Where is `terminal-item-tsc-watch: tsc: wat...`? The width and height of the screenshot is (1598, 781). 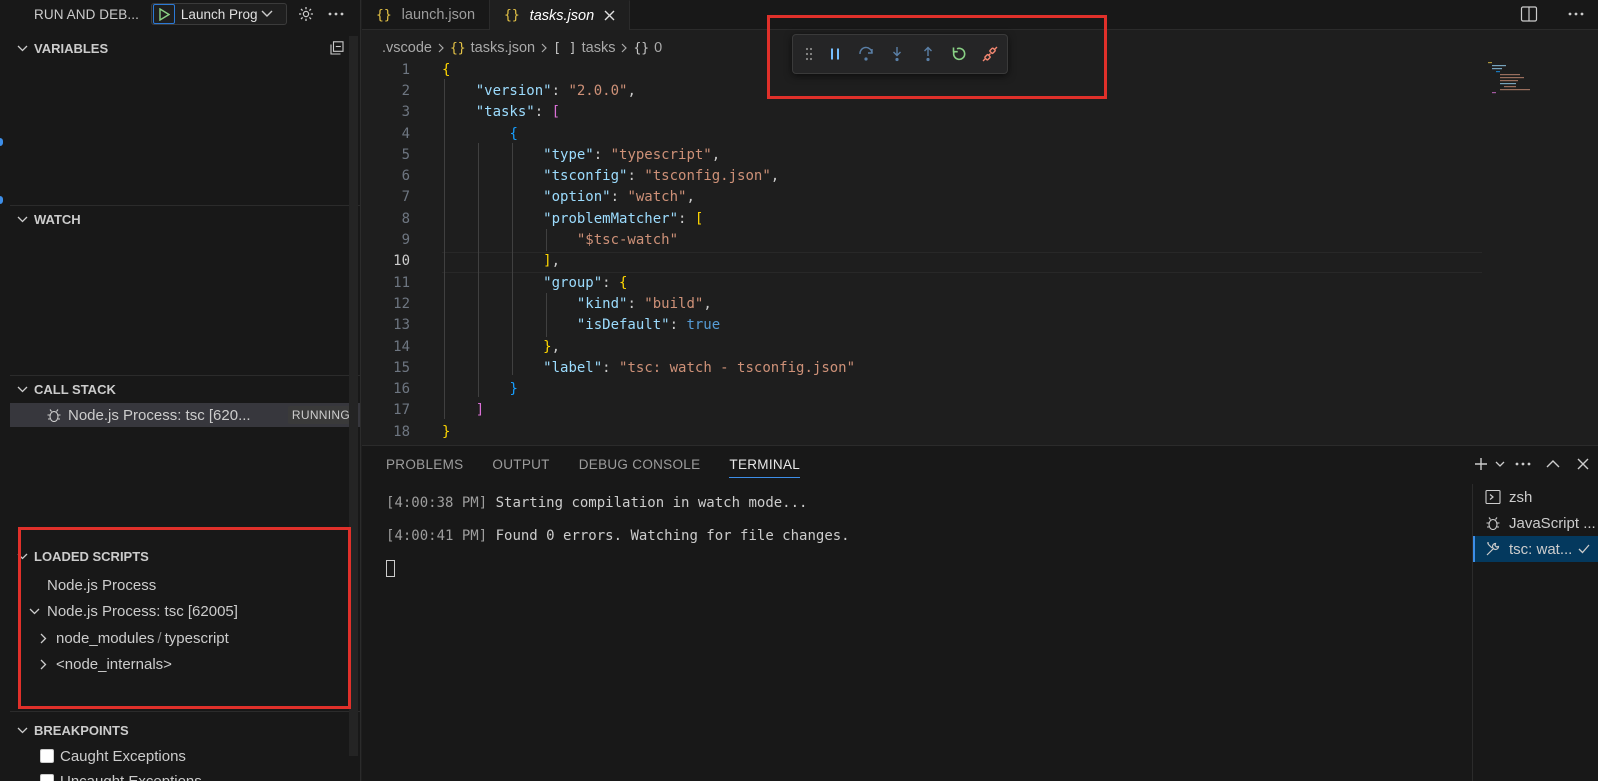
terminal-item-tsc-watch: tsc: wat... is located at coordinates (1535, 549).